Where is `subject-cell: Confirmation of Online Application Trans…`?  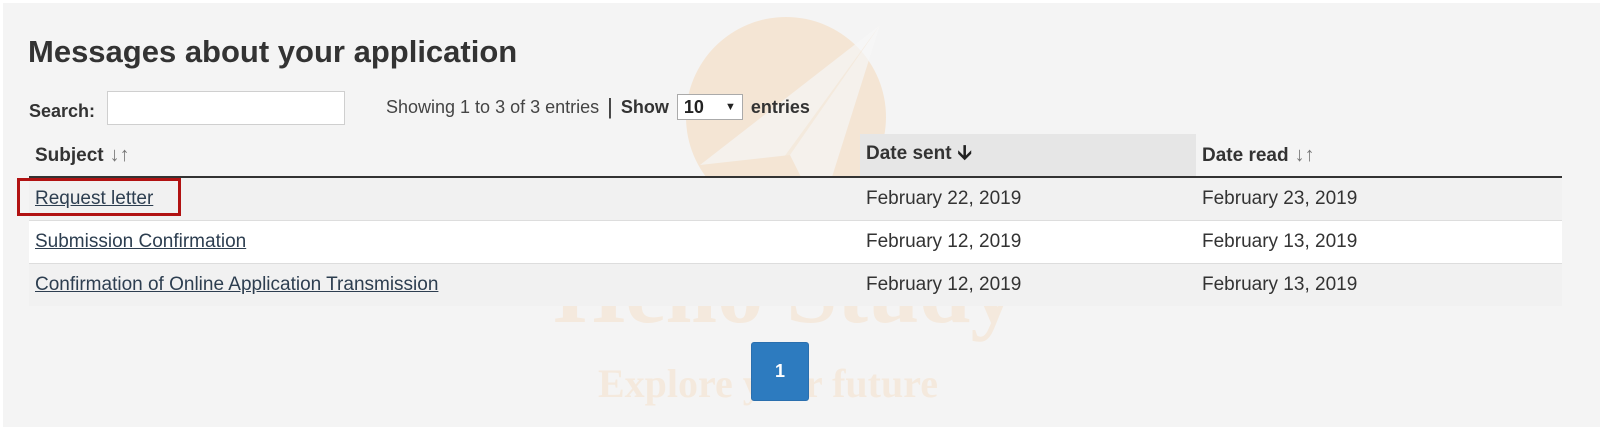
subject-cell: Confirmation of Online Application Trans… is located at coordinates (444, 284).